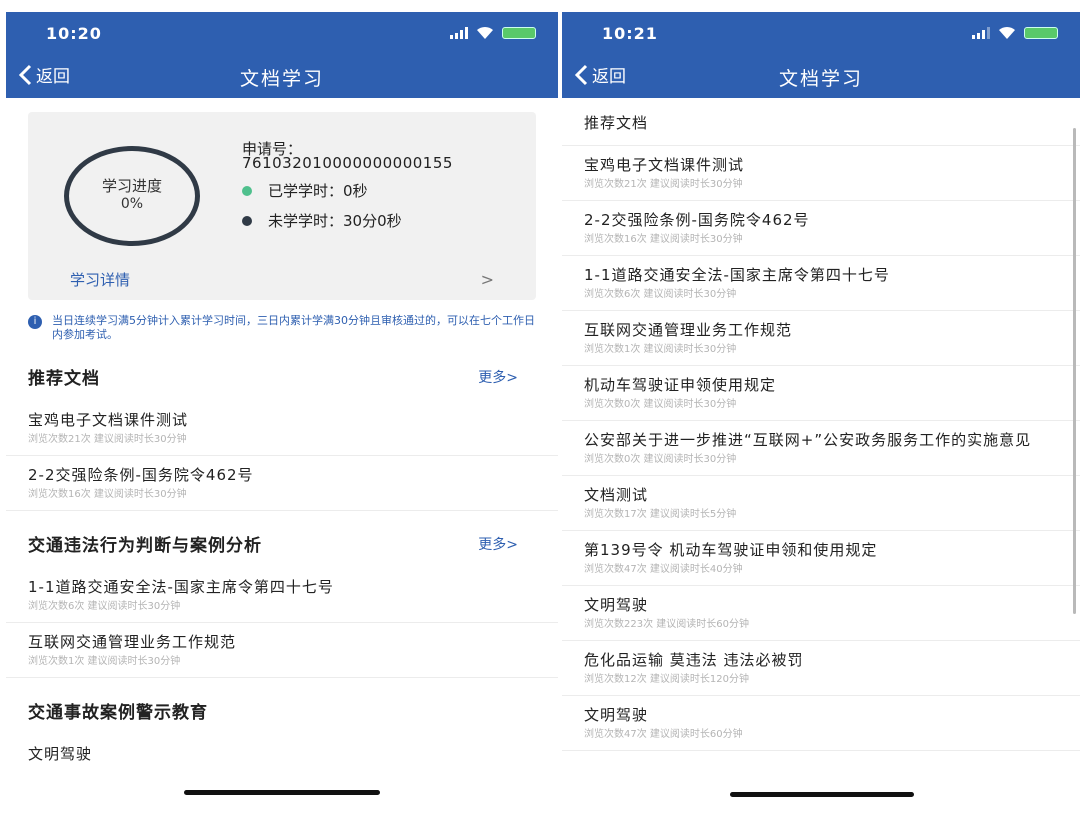 This screenshot has width=1084, height=820. What do you see at coordinates (694, 660) in the screenshot?
I see `doc-title: 危化品运输 莫违法 违法必被罚` at bounding box center [694, 660].